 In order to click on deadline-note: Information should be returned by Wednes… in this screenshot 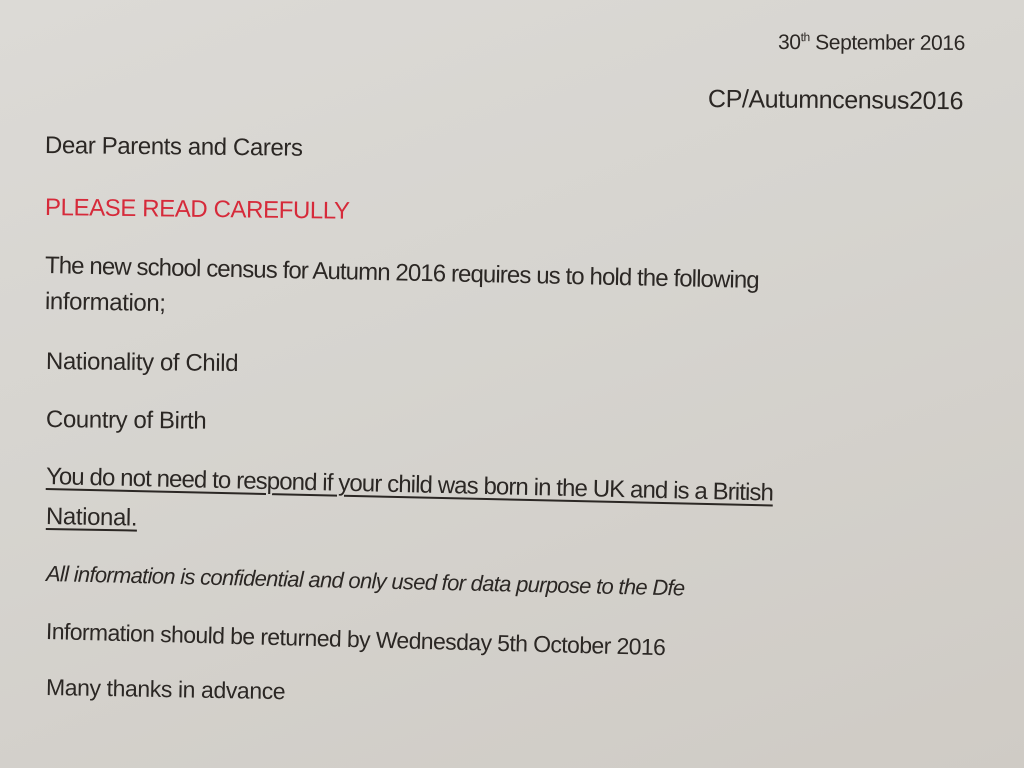, I will do `click(355, 639)`.